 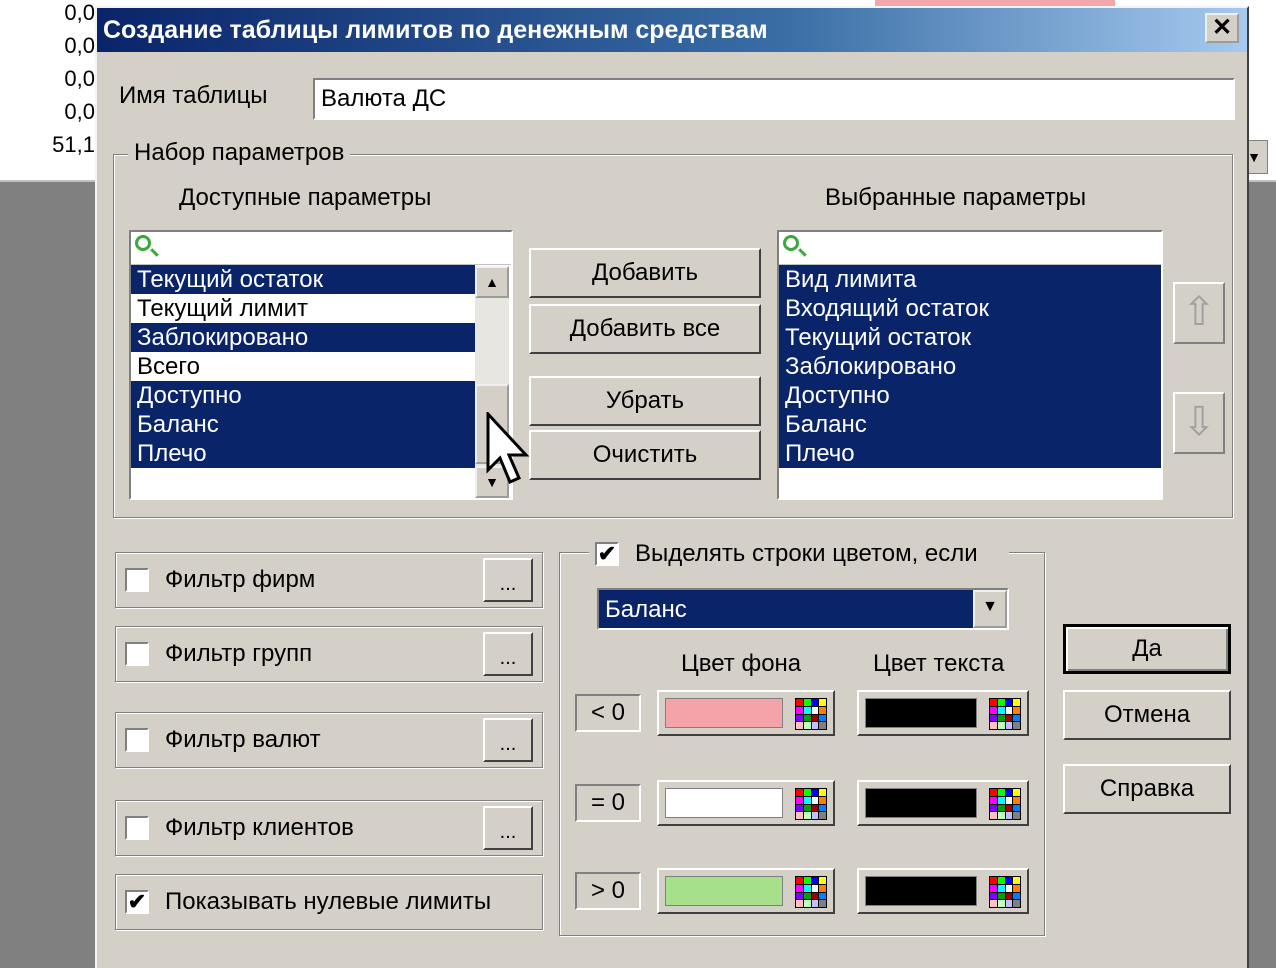 I want to click on selected-list-item: Текущий остаток, so click(x=970, y=337).